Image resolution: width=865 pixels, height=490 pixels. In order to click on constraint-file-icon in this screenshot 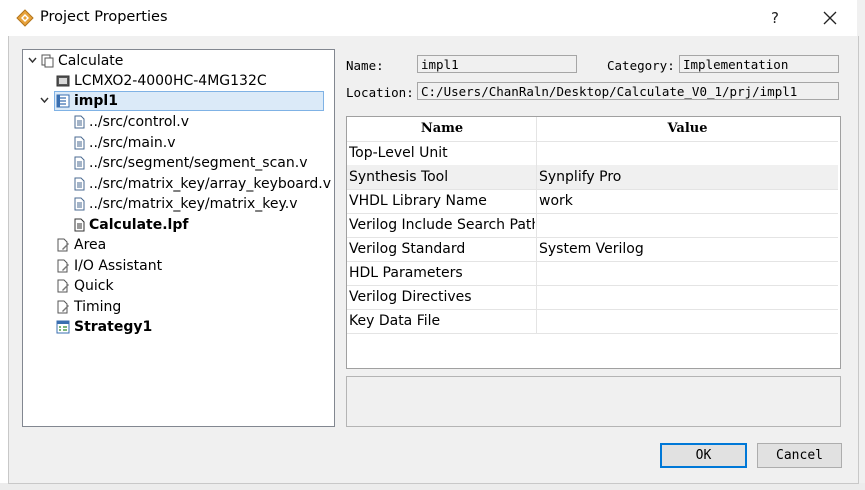, I will do `click(79, 225)`.